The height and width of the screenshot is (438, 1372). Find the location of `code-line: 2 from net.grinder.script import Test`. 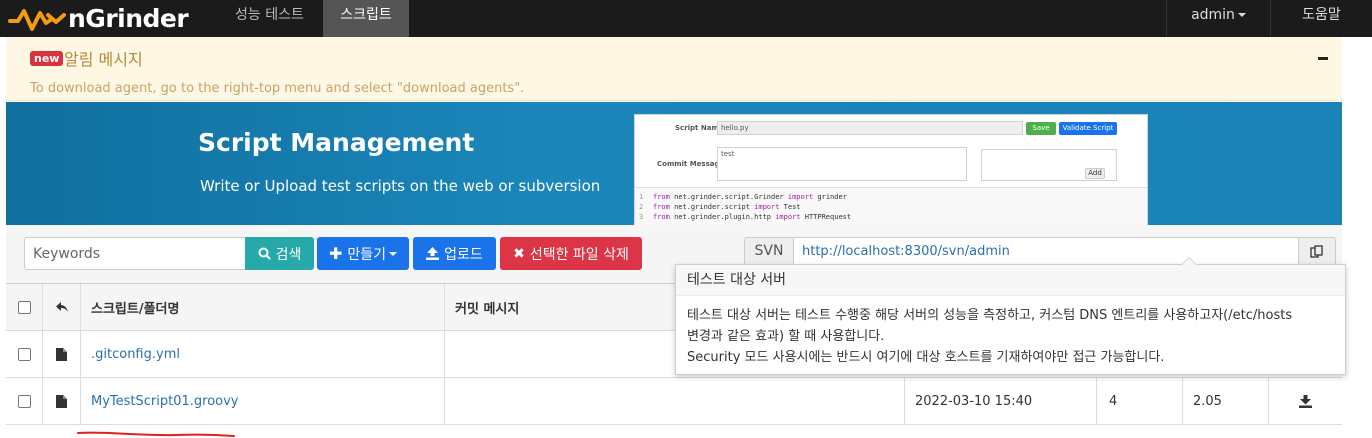

code-line: 2 from net.grinder.script import Test is located at coordinates (893, 207).